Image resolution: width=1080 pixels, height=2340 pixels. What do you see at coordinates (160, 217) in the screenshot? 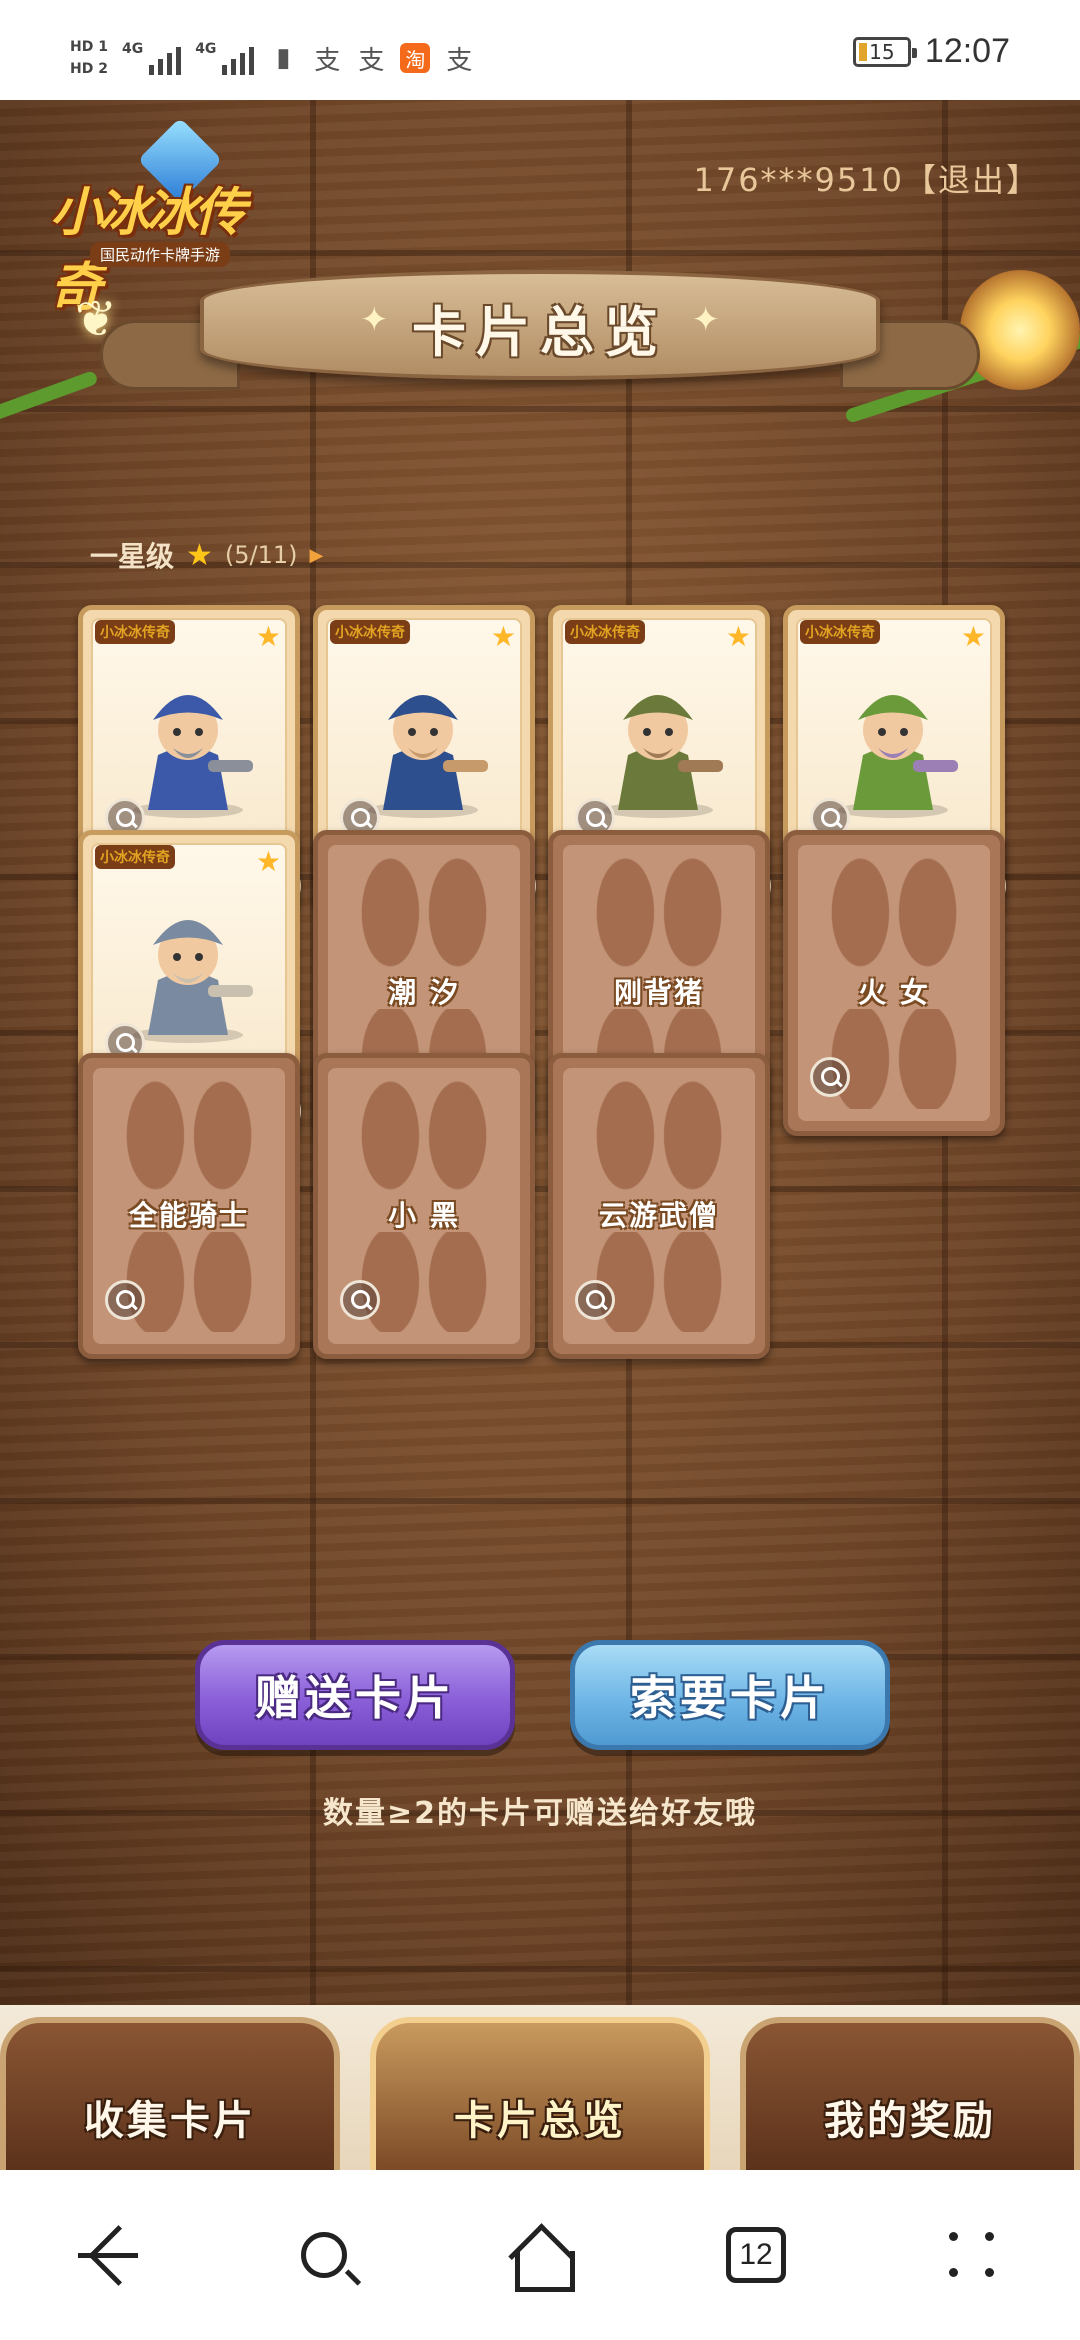
I see `game-logo: 小冰冰传奇 国民动作卡牌手游` at bounding box center [160, 217].